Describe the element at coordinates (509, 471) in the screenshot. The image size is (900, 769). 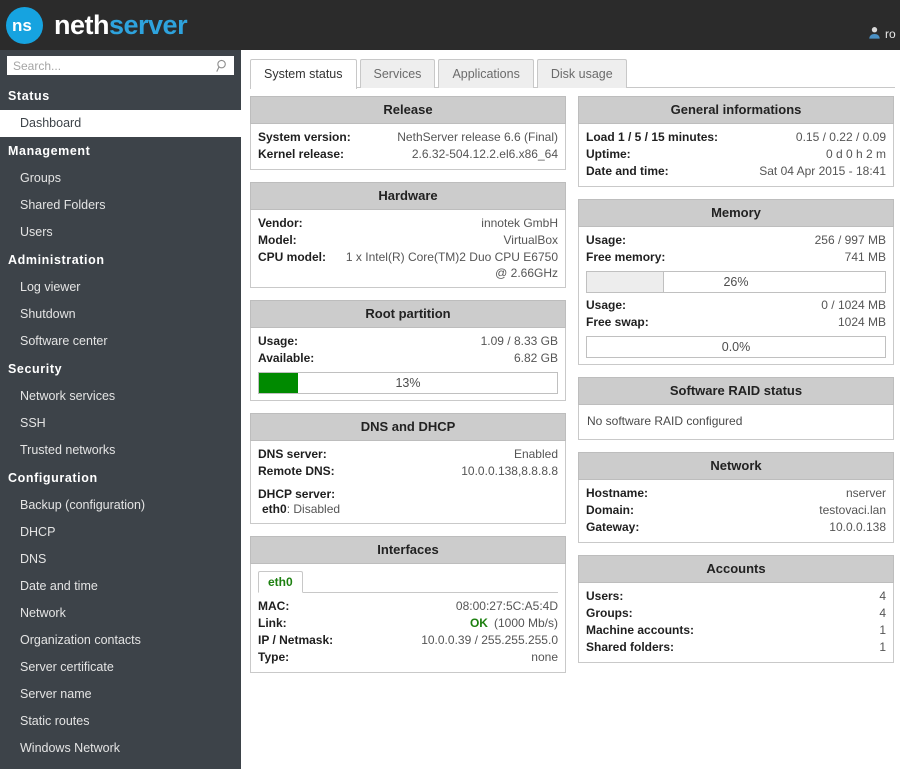
I see `row-value: 10.0.0.138,8.8.8.8` at that location.